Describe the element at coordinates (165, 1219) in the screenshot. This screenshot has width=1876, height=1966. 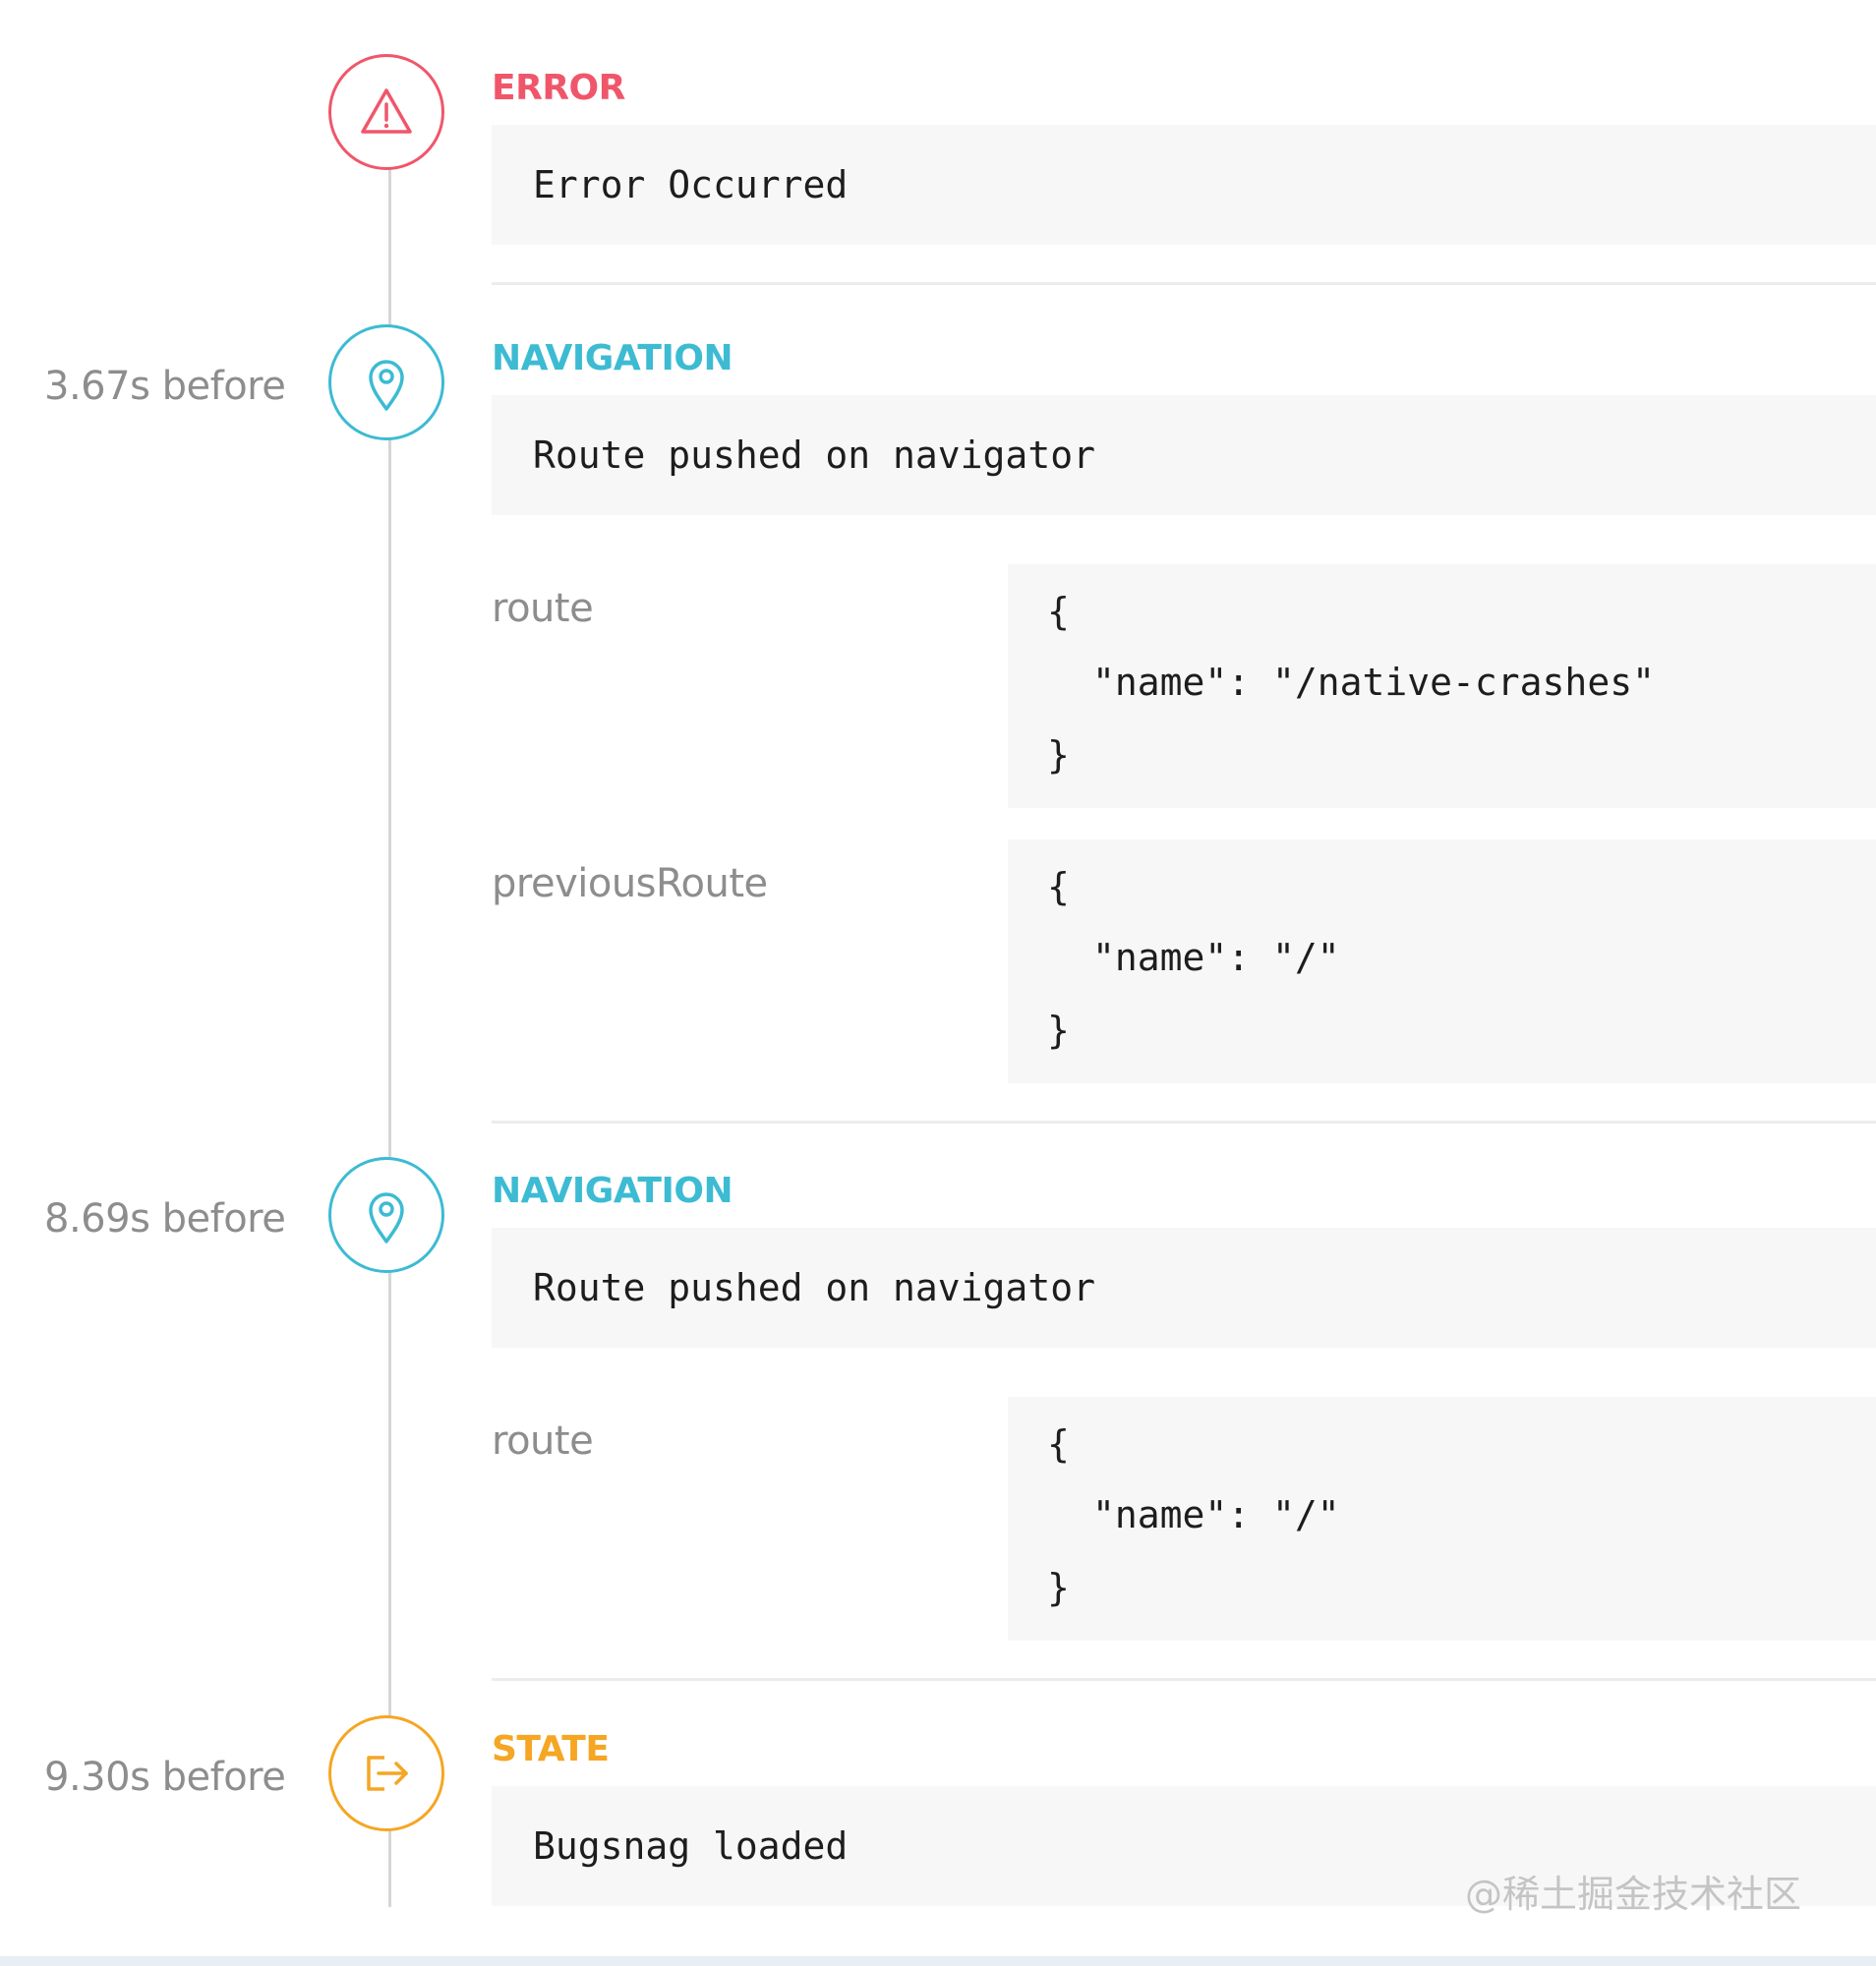
I see `breadcrumb-time: 8.69s before` at that location.